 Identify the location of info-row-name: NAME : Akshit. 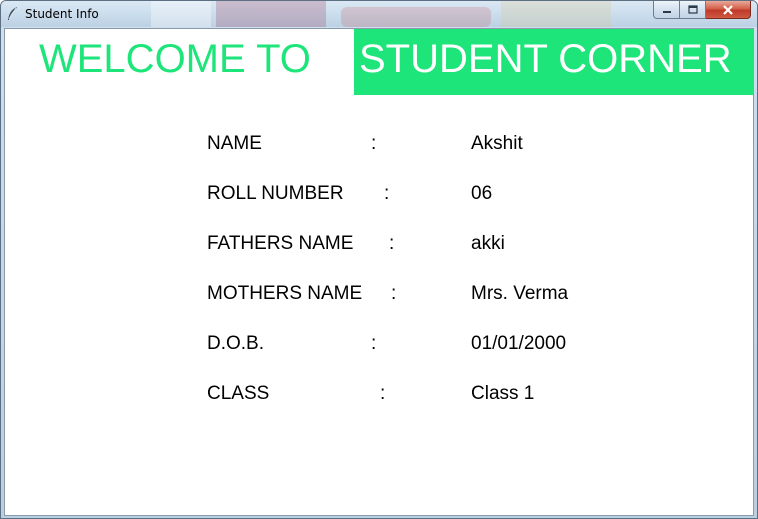
(380, 144).